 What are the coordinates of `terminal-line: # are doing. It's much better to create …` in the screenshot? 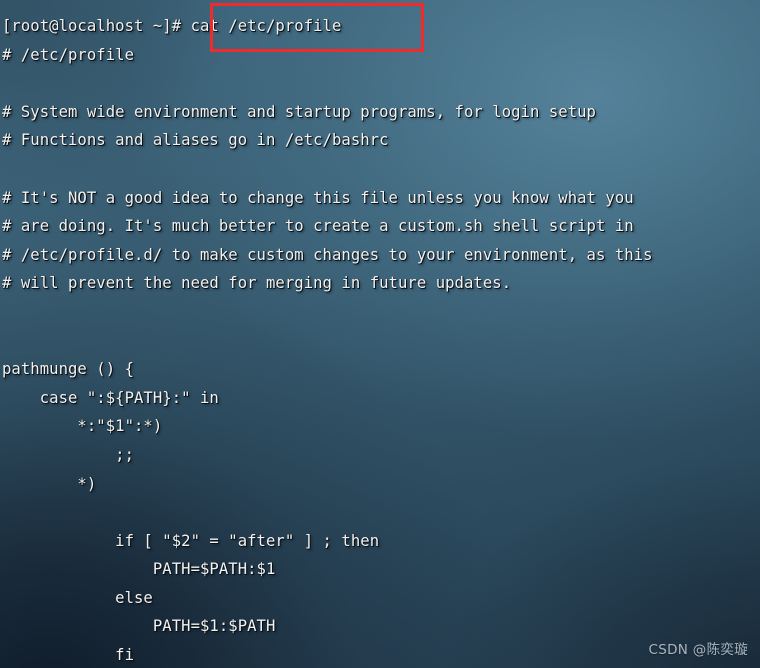 It's located at (318, 226).